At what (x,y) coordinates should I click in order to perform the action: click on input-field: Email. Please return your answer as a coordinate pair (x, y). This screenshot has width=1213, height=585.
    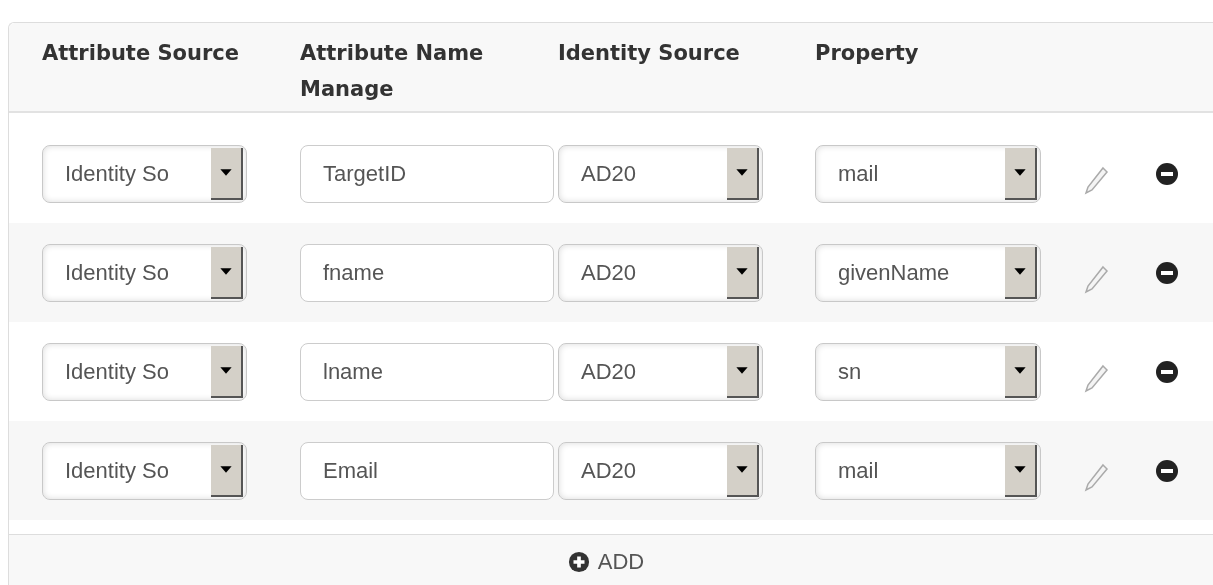
    Looking at the image, I should click on (427, 470).